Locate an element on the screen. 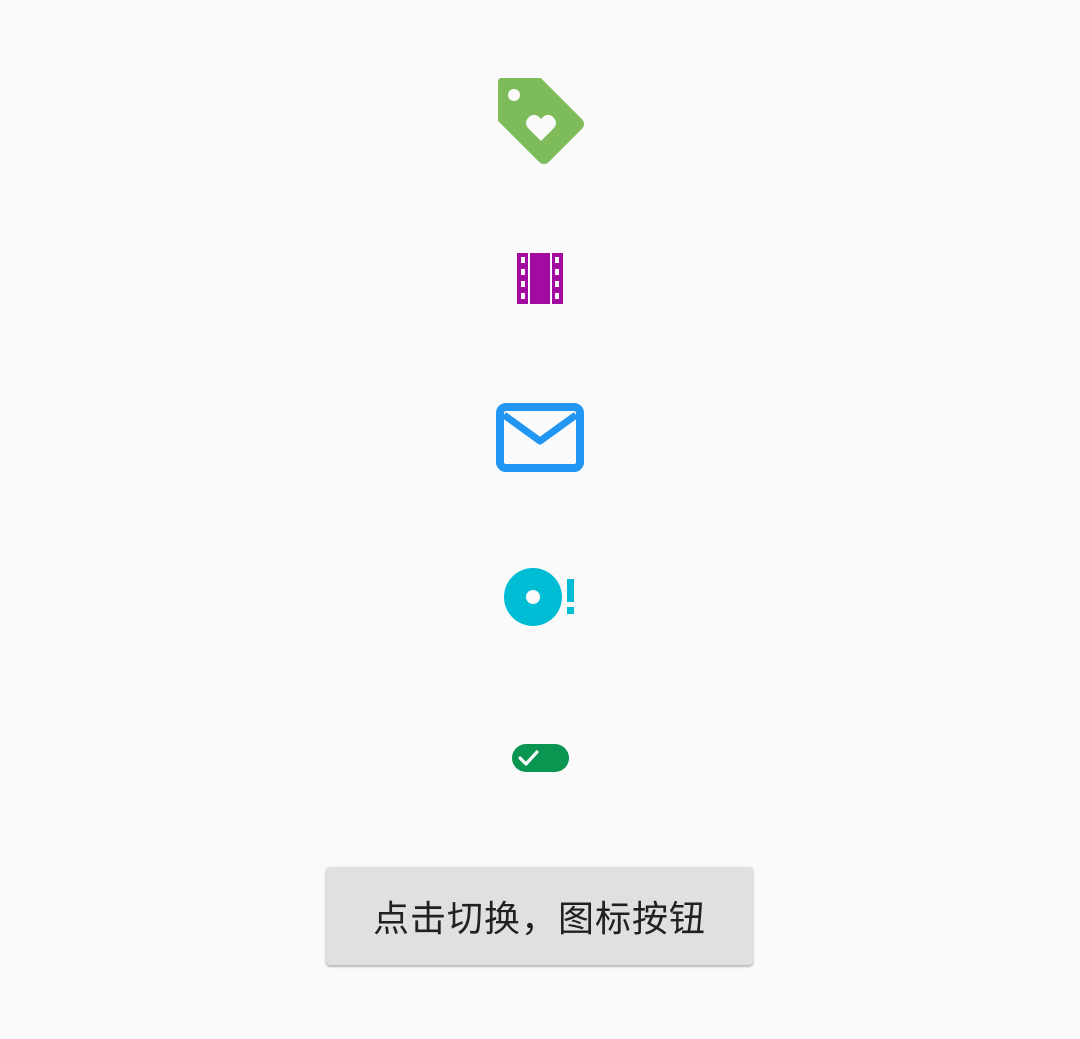 This screenshot has height=1039, width=1080. mail-outline-icon is located at coordinates (540, 437).